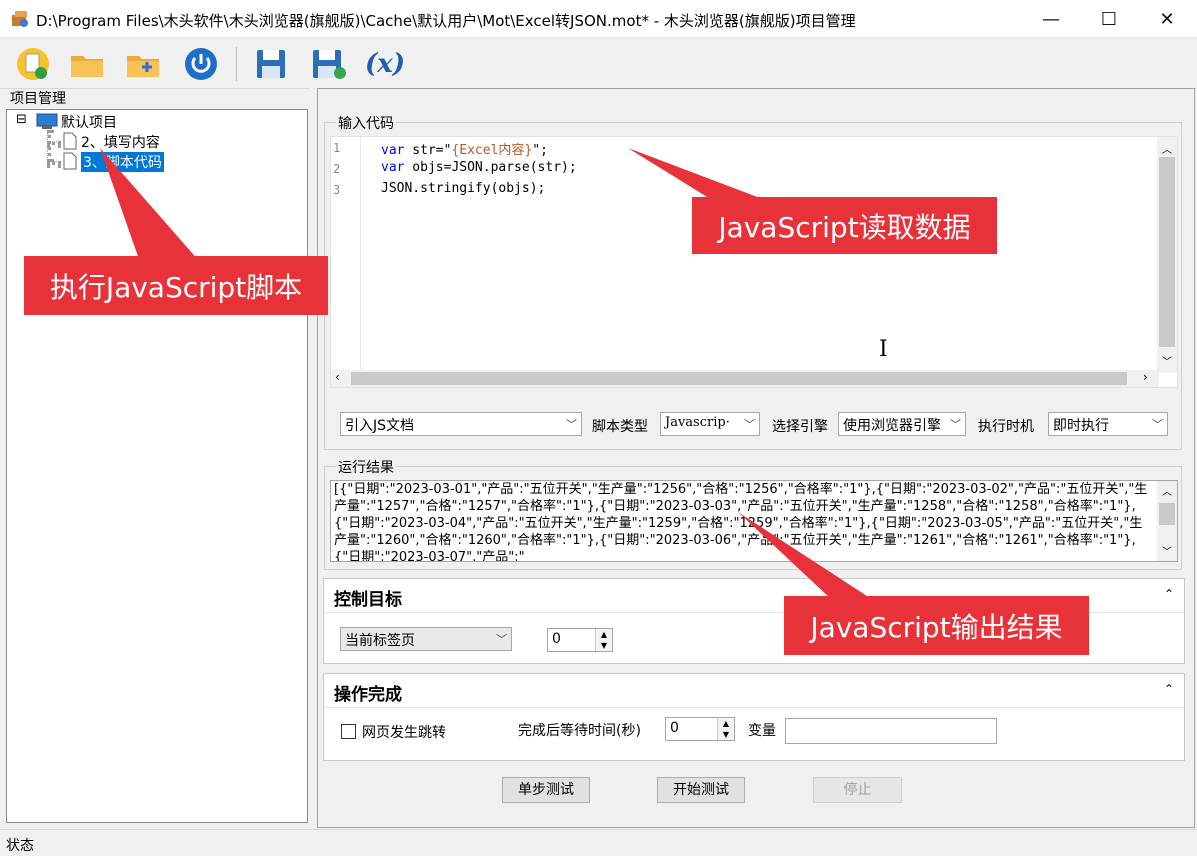  I want to click on page-jump-checkbox, so click(348, 731).